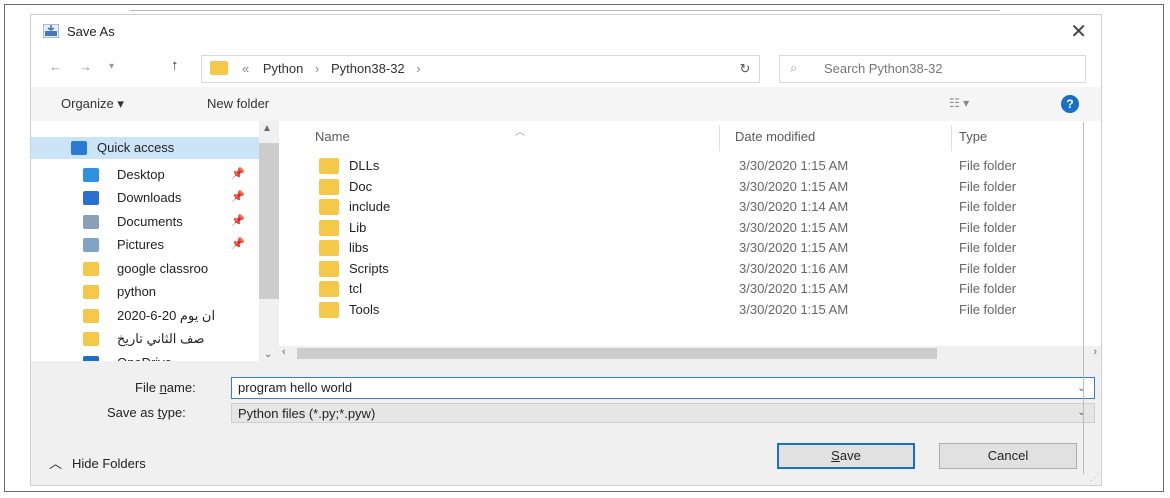 The height and width of the screenshot is (498, 1170). What do you see at coordinates (361, 186) in the screenshot?
I see `file-name-cell: Doc` at bounding box center [361, 186].